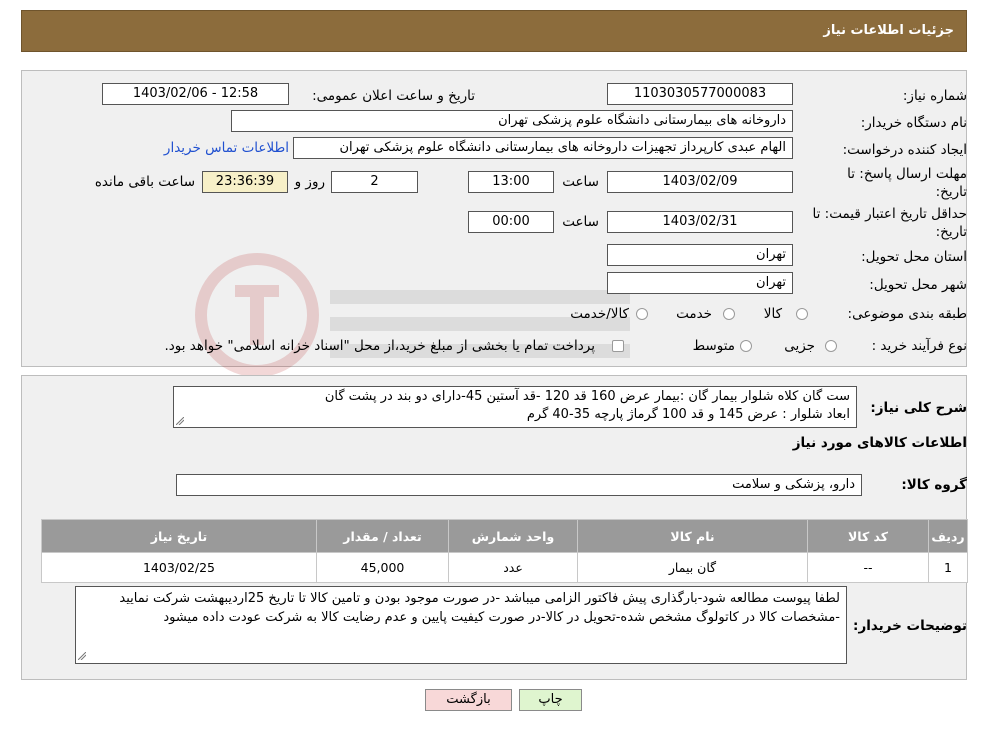  Describe the element at coordinates (918, 285) in the screenshot. I see `city-label: شهر محل تحویل:` at that location.